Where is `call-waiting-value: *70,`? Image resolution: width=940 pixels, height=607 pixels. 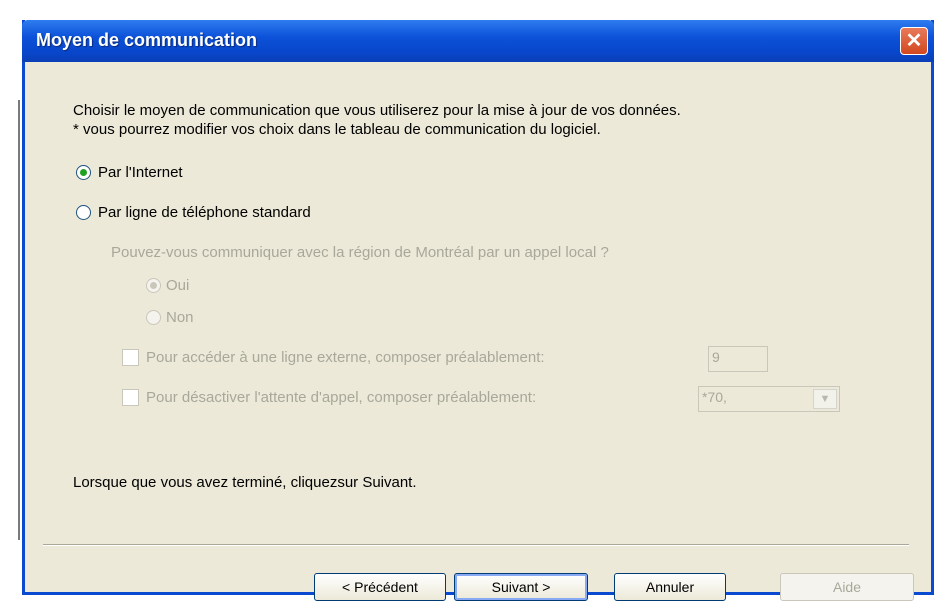
call-waiting-value: *70, is located at coordinates (714, 397).